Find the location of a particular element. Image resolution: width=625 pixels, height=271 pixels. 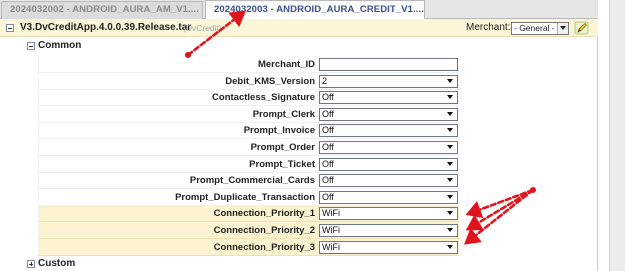

setting-label: Contactless_Signature is located at coordinates (263, 98).